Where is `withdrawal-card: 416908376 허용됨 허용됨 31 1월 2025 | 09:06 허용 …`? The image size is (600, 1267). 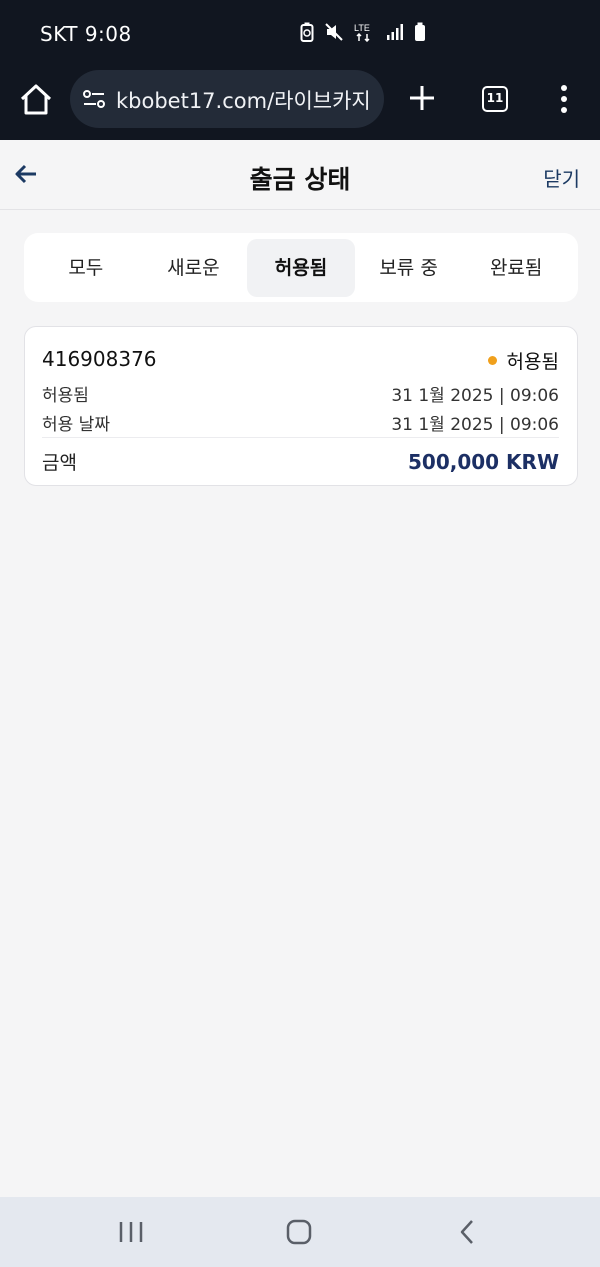 withdrawal-card: 416908376 허용됨 허용됨 31 1월 2025 | 09:06 허용 … is located at coordinates (301, 406).